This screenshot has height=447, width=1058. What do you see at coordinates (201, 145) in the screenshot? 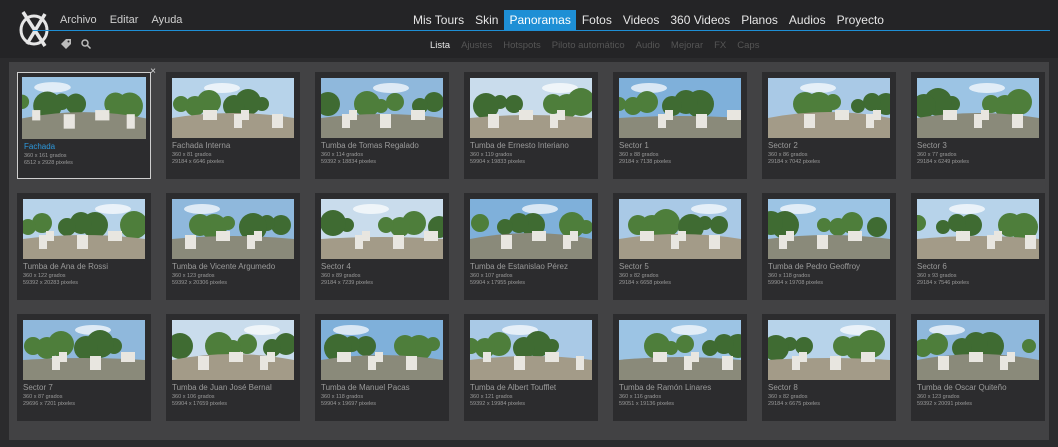
I see `panorama-title: Fachada Interna` at bounding box center [201, 145].